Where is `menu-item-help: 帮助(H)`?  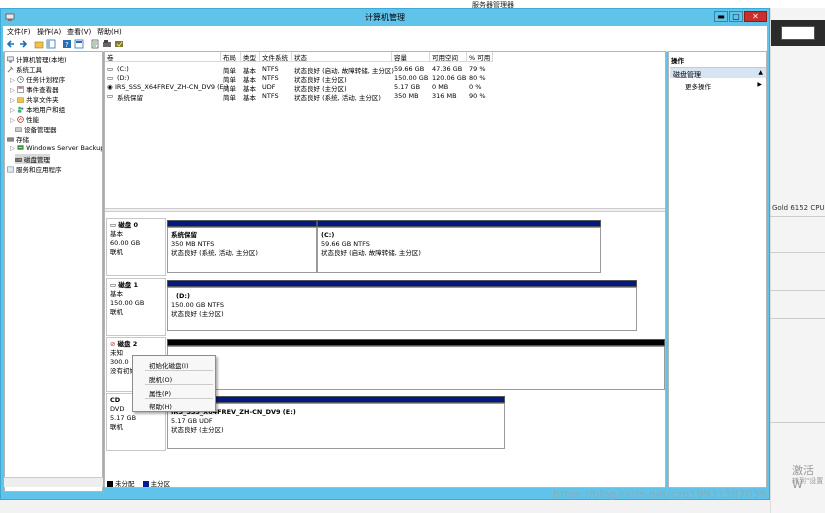
menu-item-help: 帮助(H) is located at coordinates (160, 406).